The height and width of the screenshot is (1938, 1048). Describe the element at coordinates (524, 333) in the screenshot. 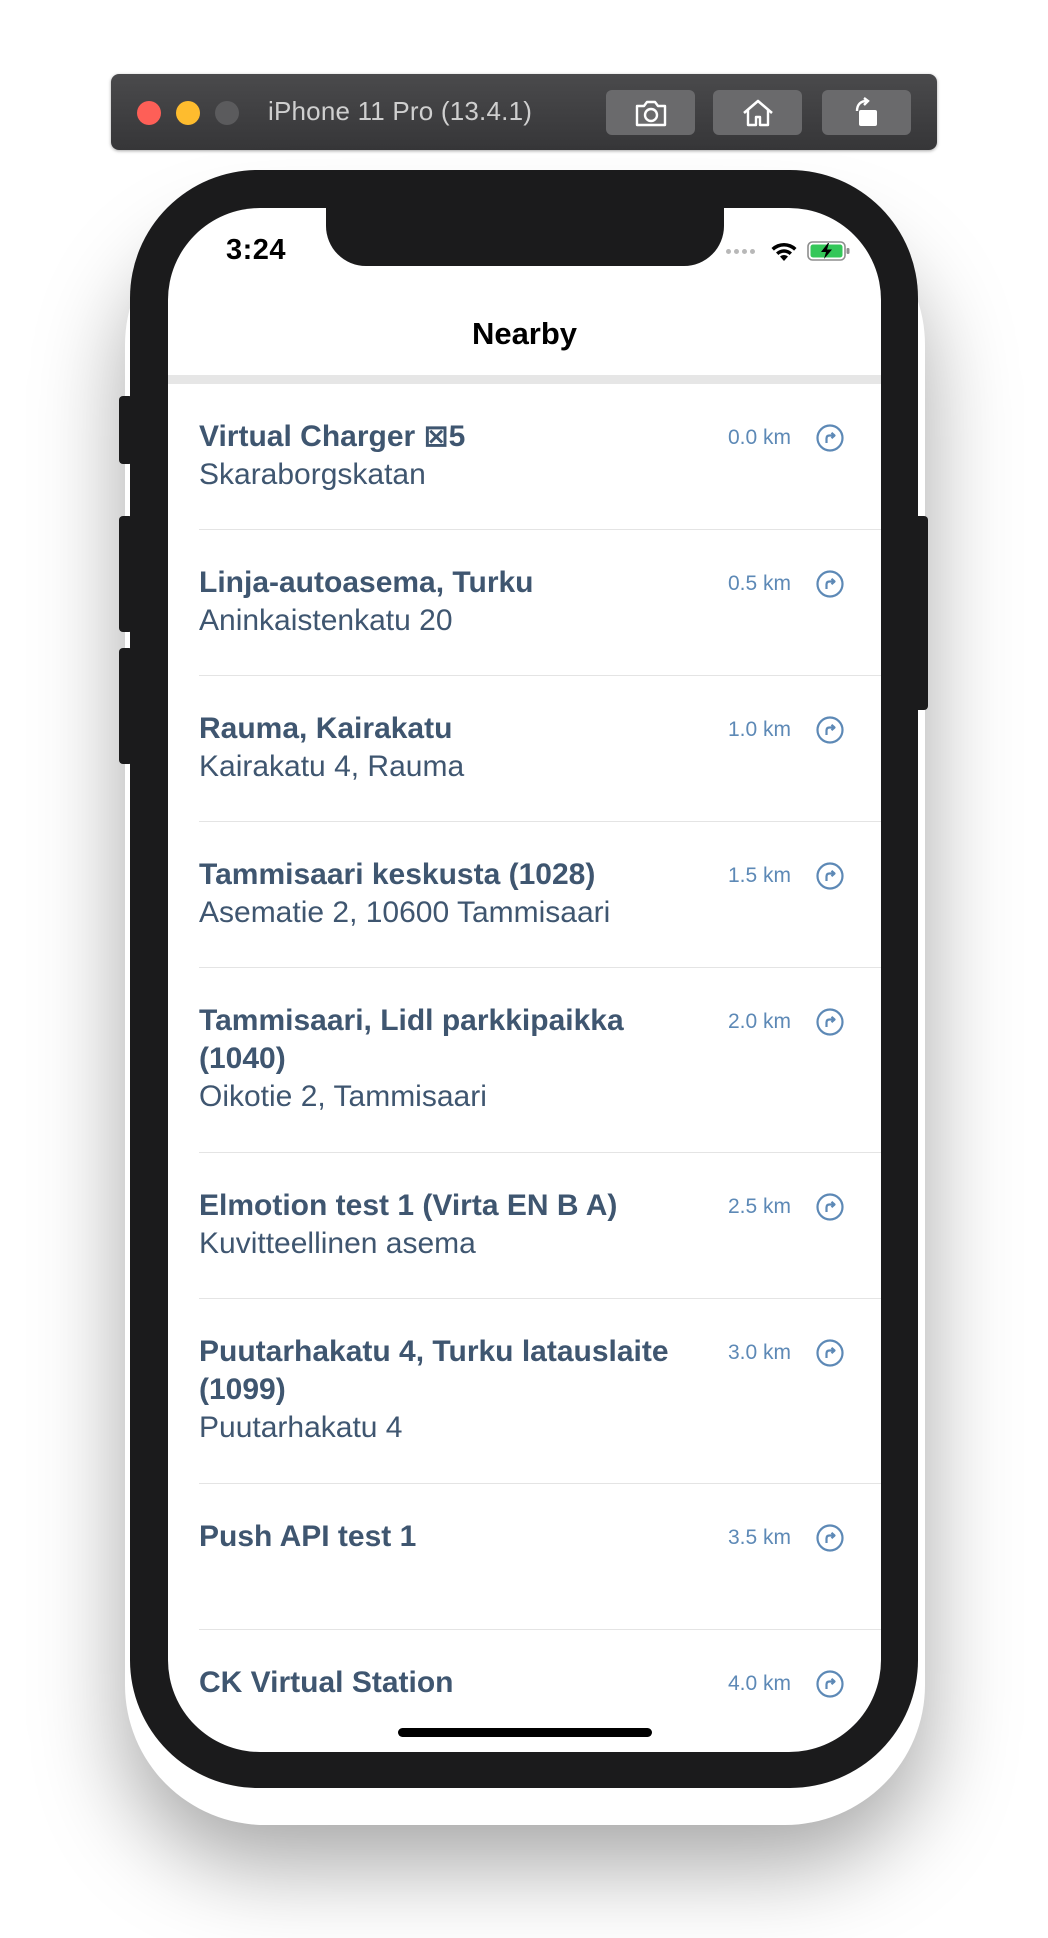

I see `nav-title: Nearby` at that location.